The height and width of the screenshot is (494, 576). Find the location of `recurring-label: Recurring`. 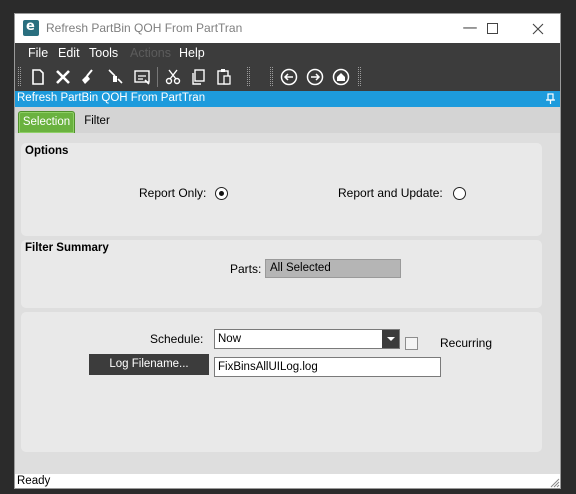

recurring-label: Recurring is located at coordinates (466, 343).